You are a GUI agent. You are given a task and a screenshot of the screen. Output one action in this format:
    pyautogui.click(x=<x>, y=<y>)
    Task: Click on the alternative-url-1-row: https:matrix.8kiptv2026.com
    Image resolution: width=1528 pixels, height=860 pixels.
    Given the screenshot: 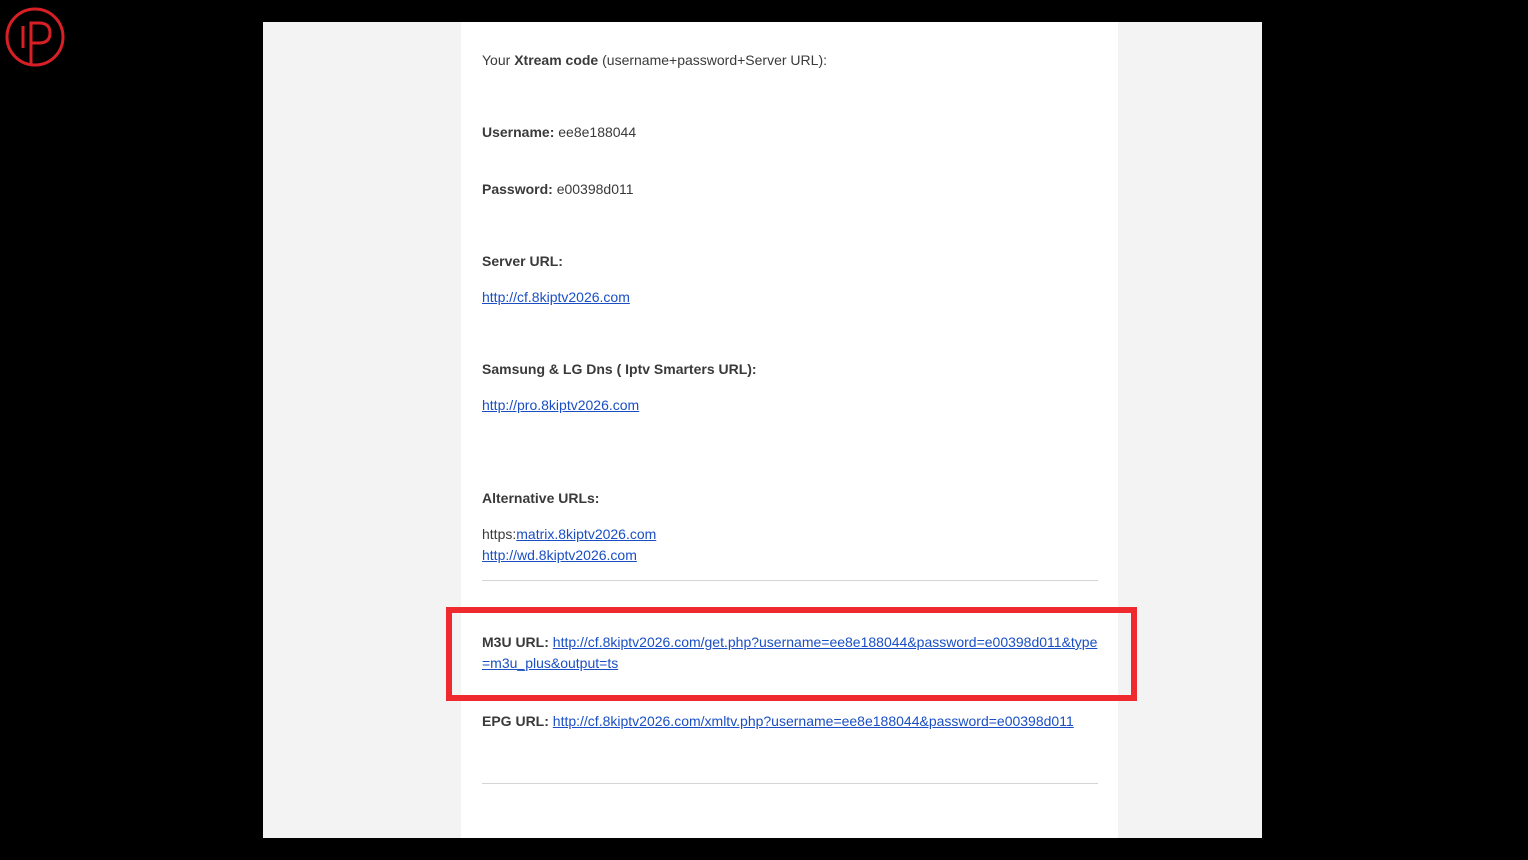 What is the action you would take?
    pyautogui.click(x=569, y=534)
    